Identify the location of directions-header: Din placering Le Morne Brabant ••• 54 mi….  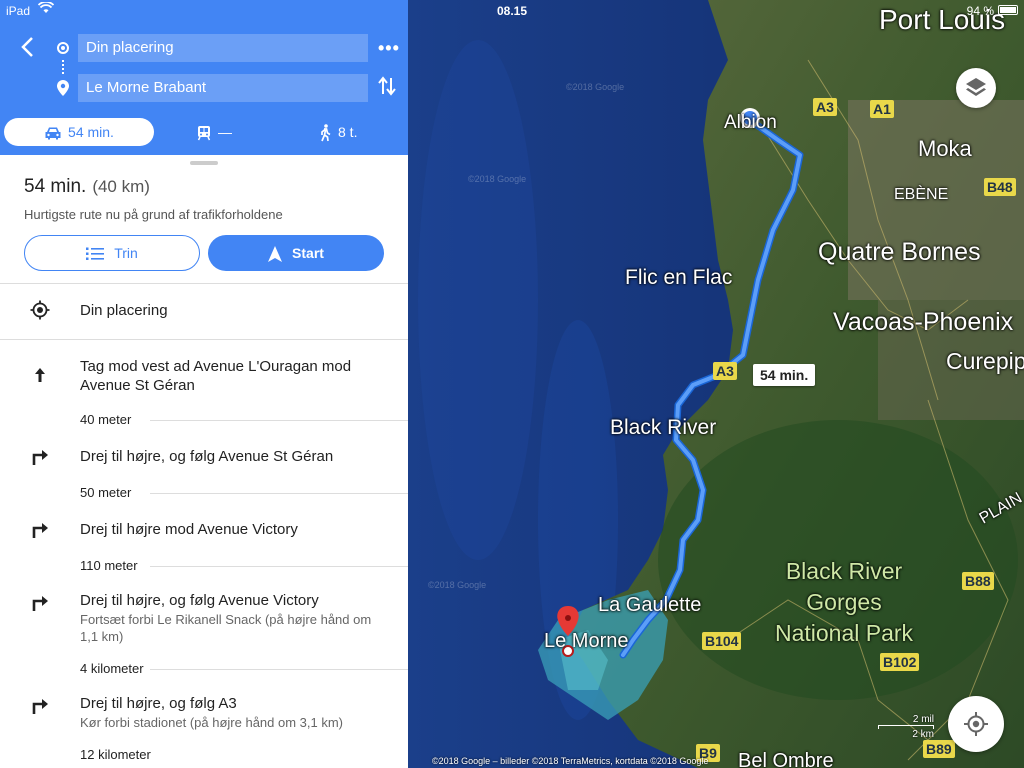
(204, 77).